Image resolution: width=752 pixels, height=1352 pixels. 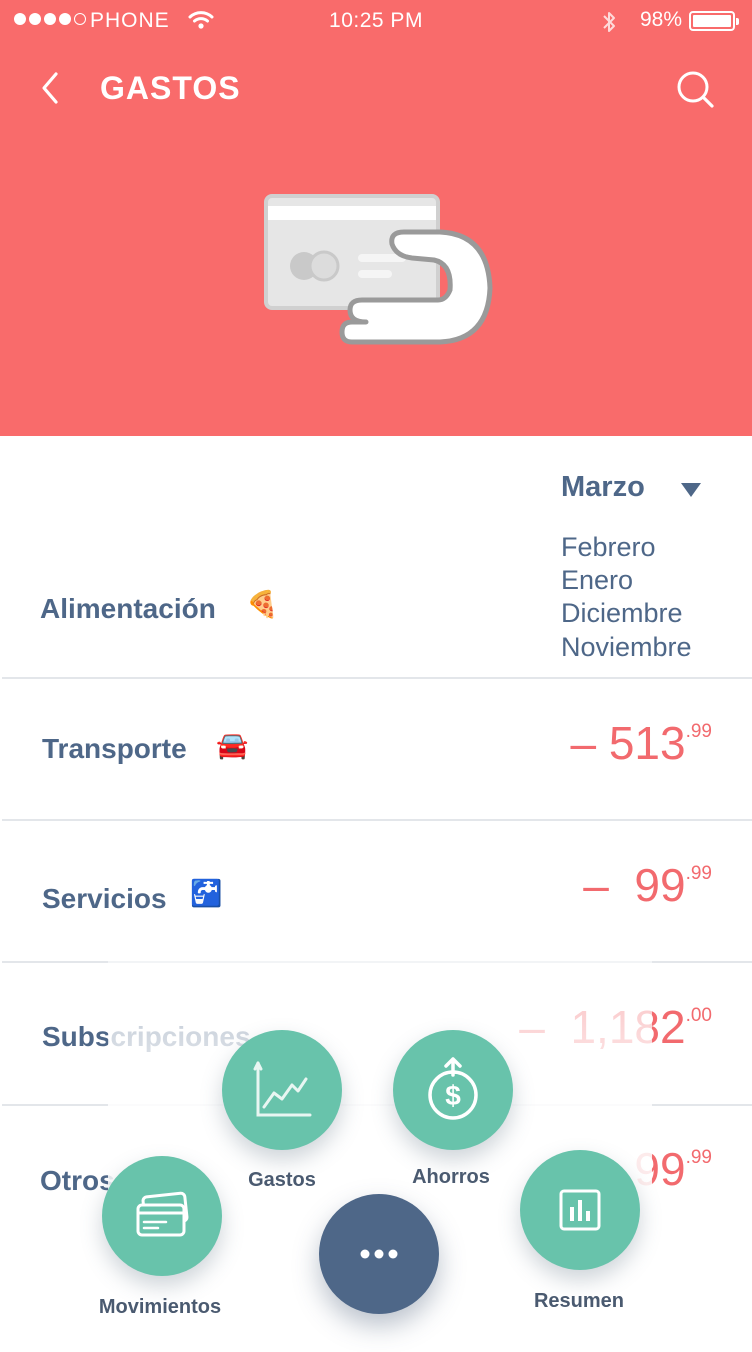 I want to click on savings-dollar-icon: $, so click(x=453, y=1088).